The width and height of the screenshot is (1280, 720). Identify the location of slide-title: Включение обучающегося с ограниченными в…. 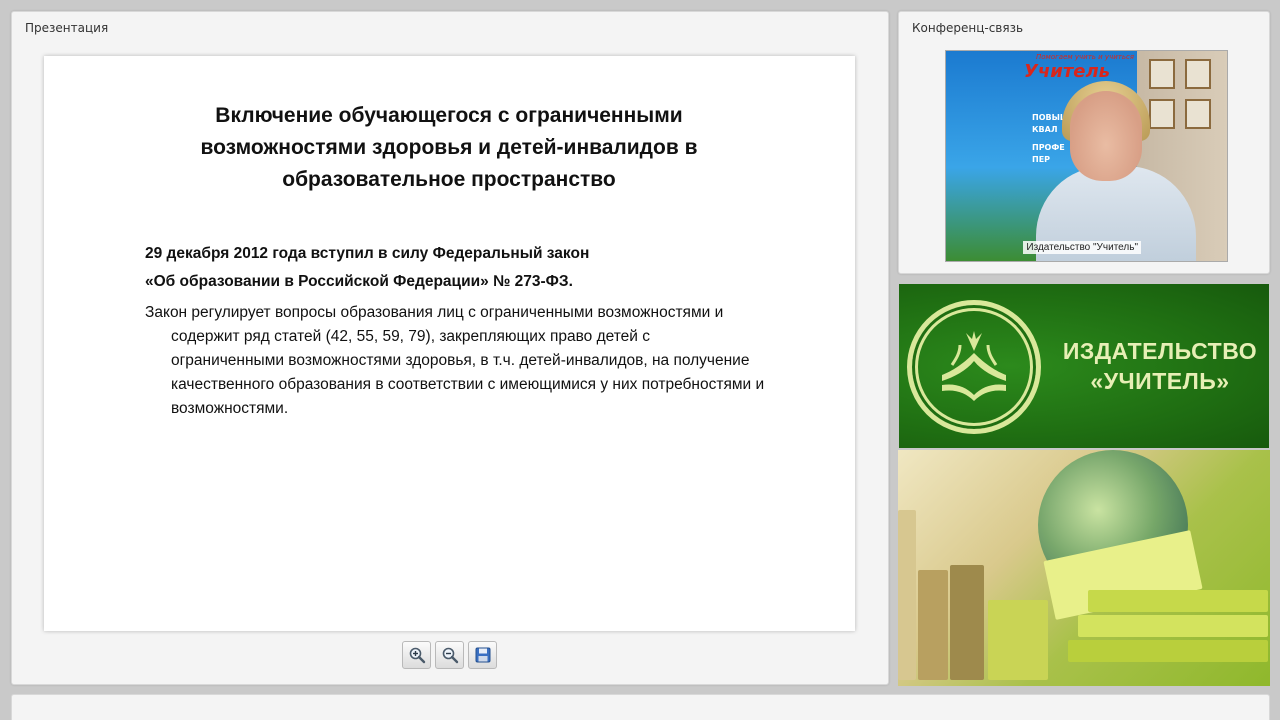
(449, 147).